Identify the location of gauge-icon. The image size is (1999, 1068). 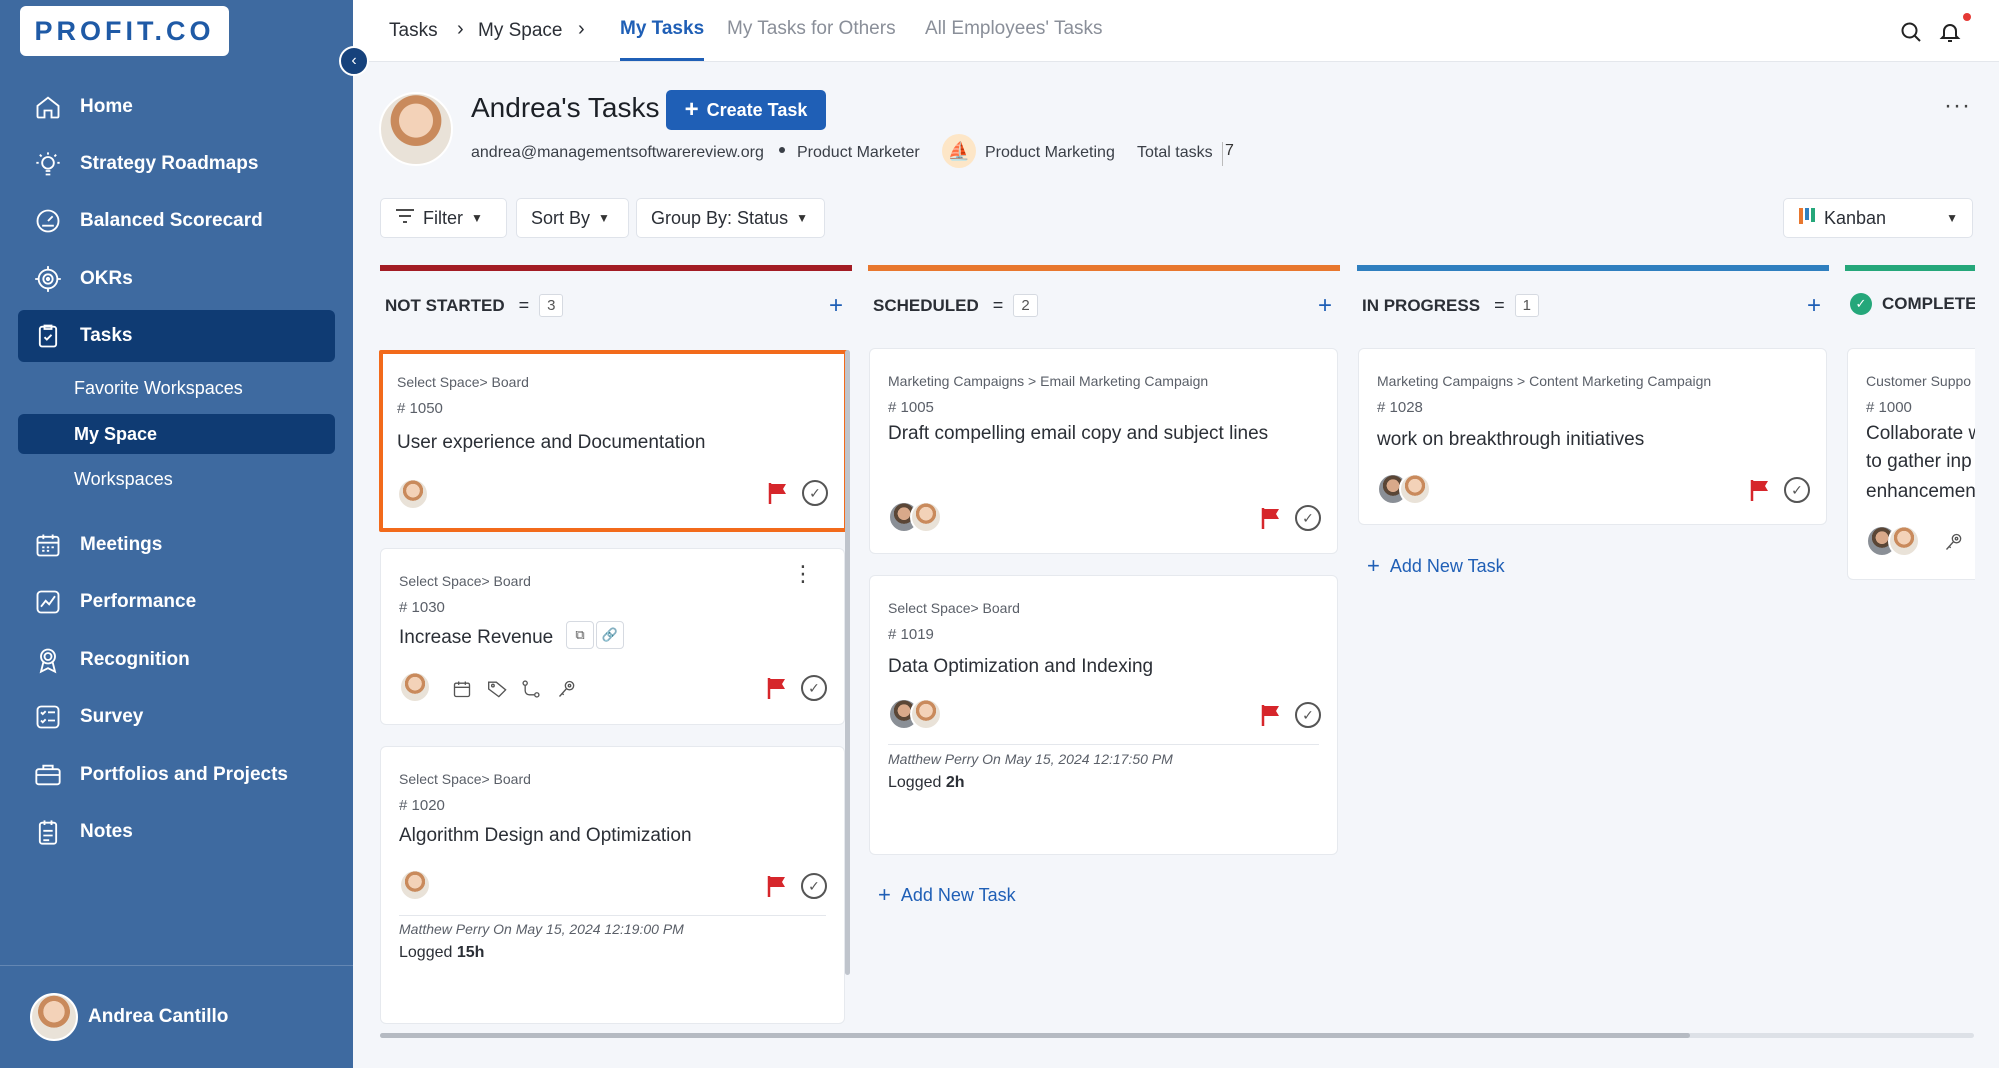
(48, 221).